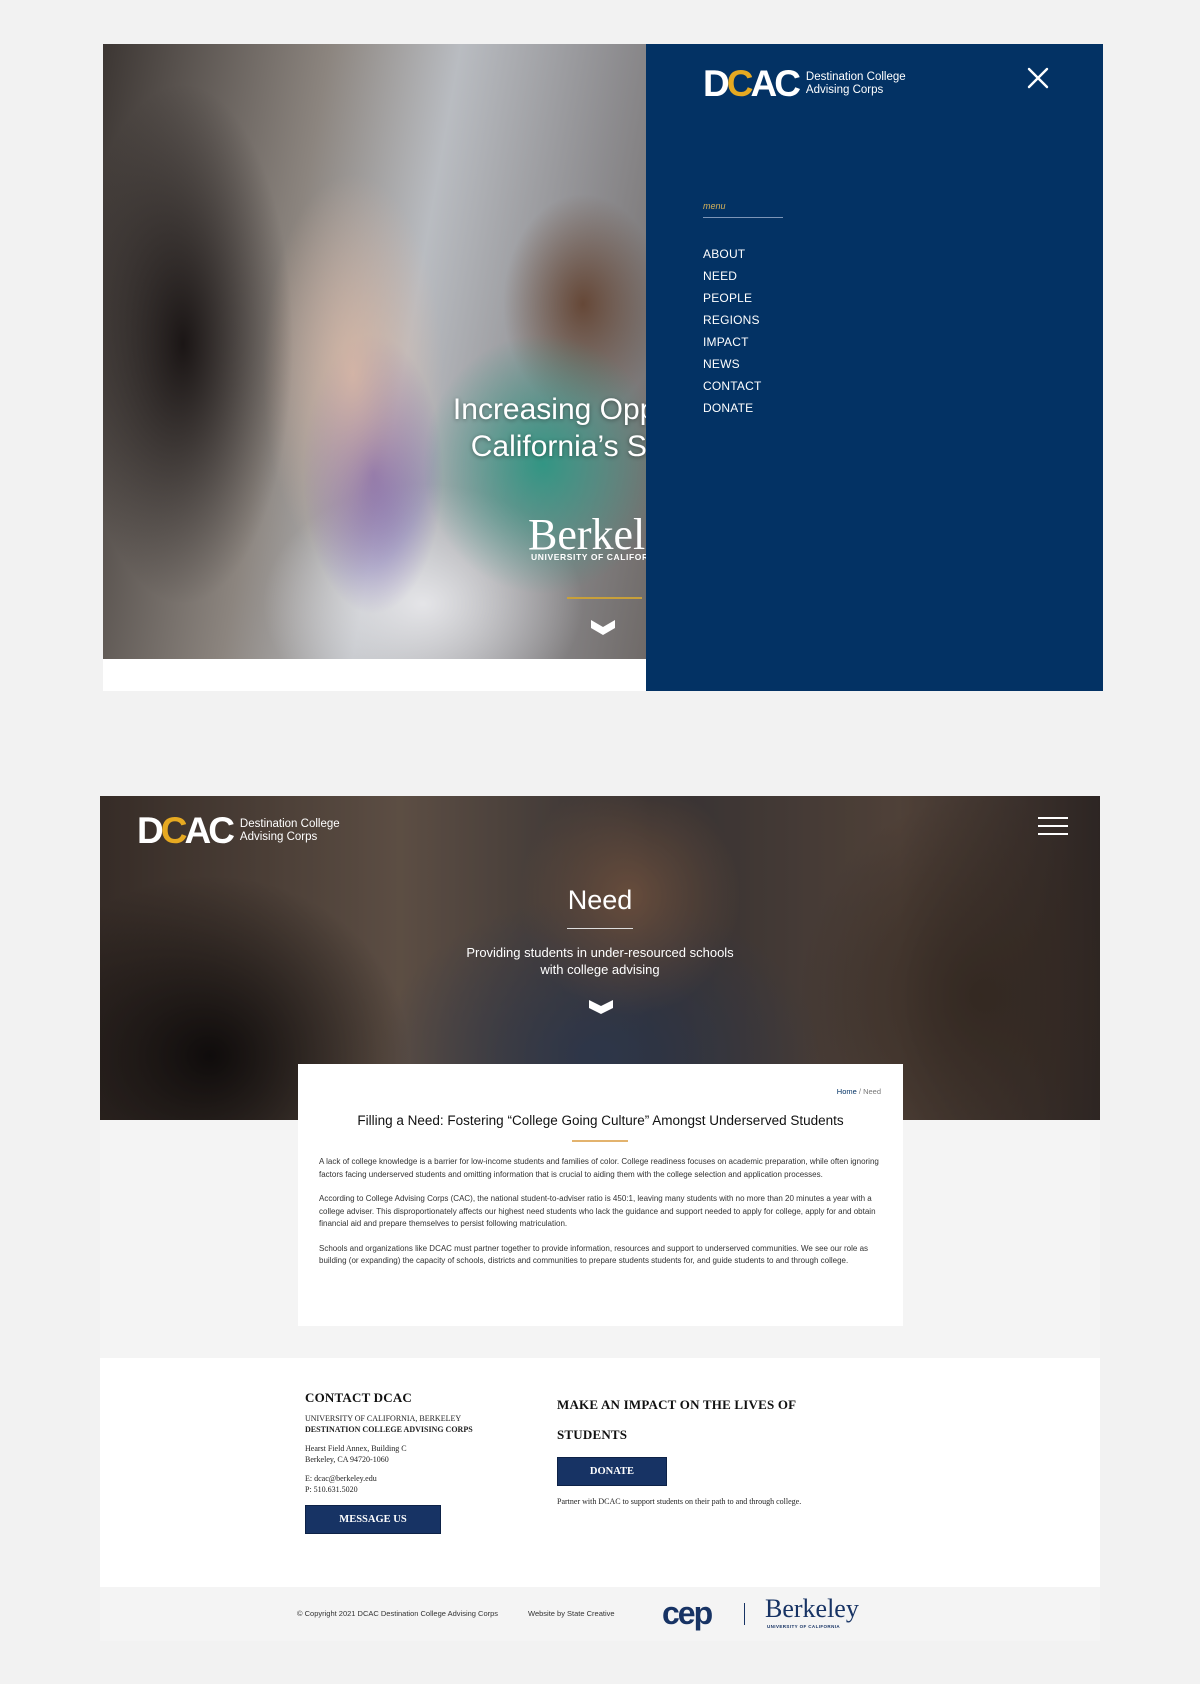  What do you see at coordinates (732, 408) in the screenshot?
I see `menu-item-donate: DONATE` at bounding box center [732, 408].